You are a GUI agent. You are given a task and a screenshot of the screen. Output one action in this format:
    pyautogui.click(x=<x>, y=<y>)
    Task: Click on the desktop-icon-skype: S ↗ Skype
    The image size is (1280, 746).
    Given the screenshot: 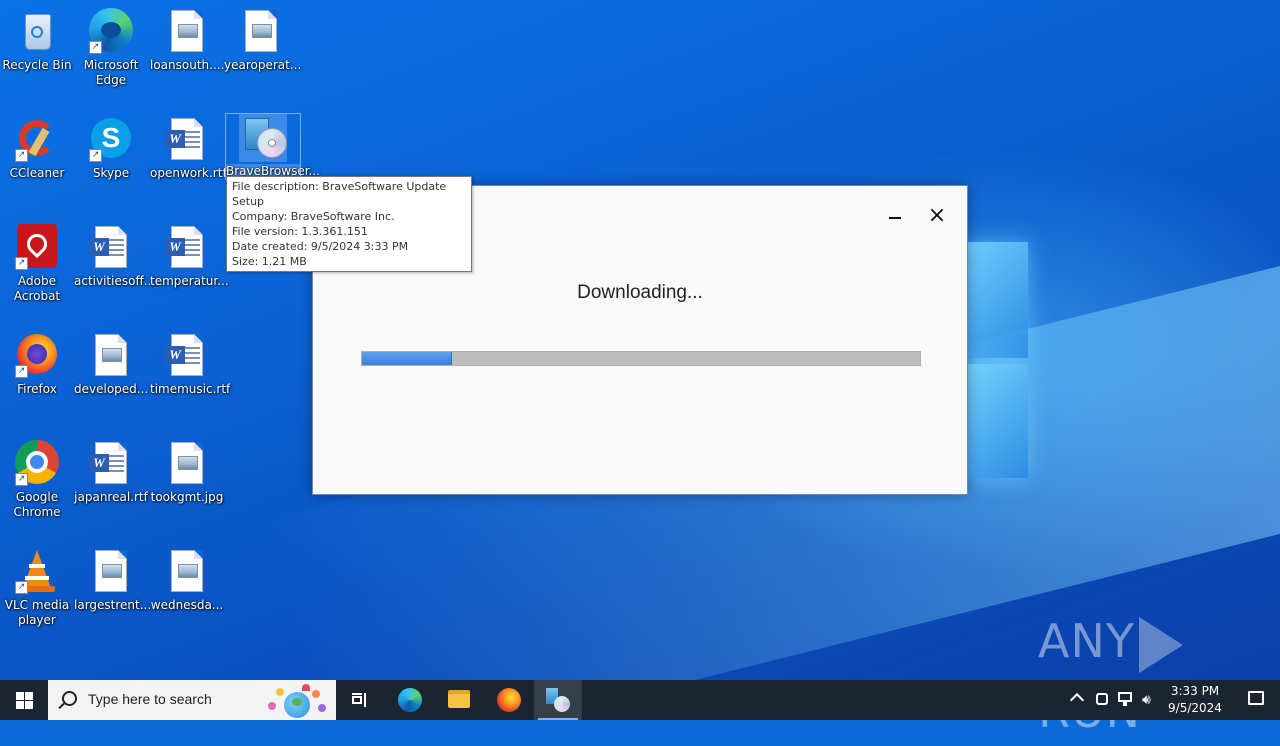 What is the action you would take?
    pyautogui.click(x=111, y=148)
    